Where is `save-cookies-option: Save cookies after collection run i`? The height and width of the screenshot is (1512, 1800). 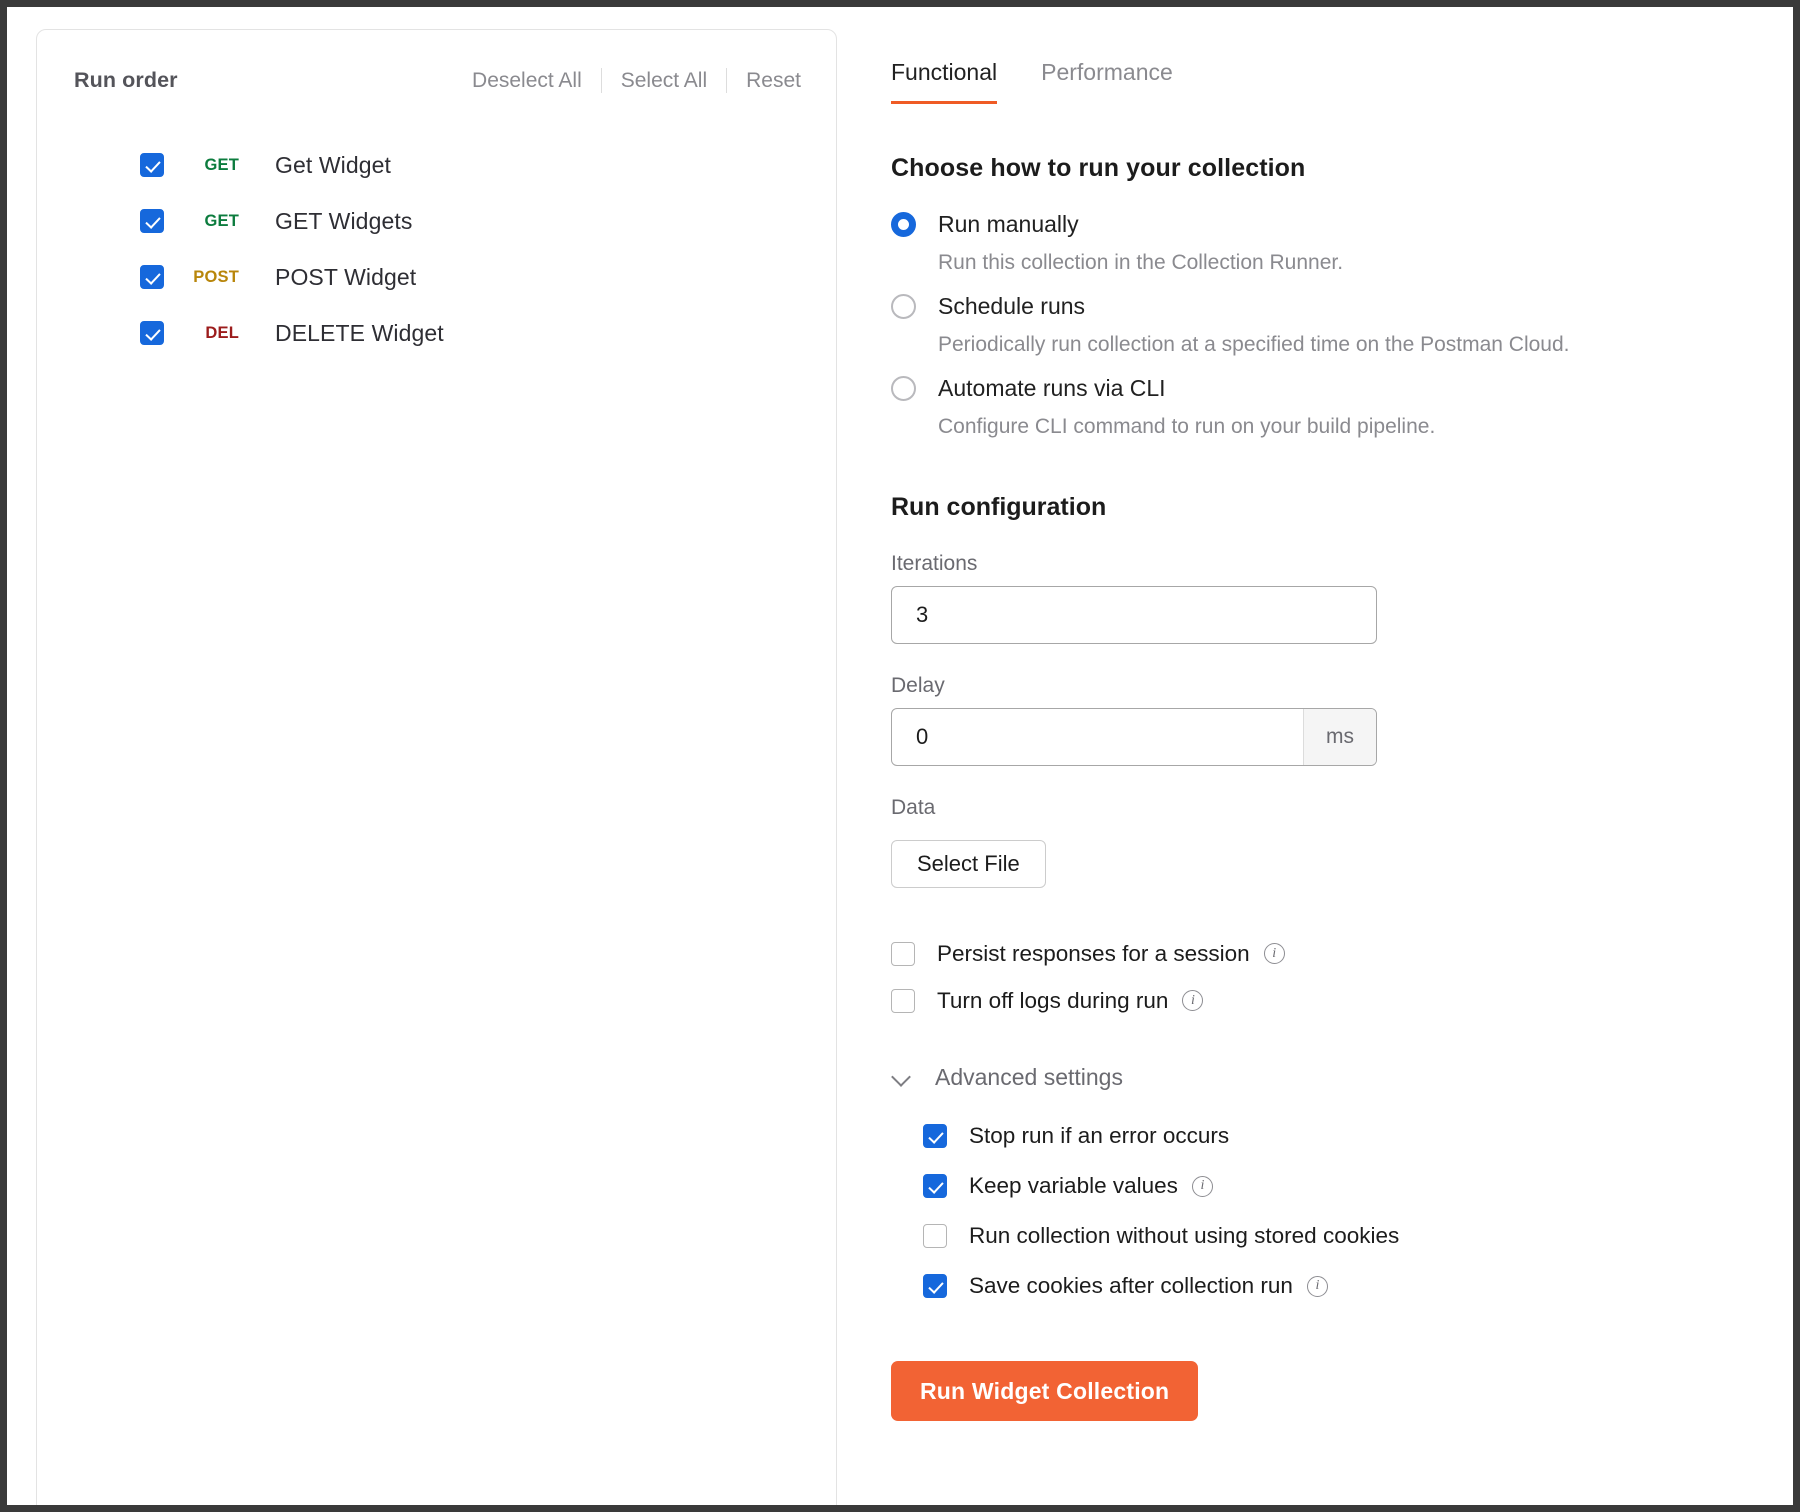
save-cookies-option: Save cookies after collection run i is located at coordinates (1358, 1286).